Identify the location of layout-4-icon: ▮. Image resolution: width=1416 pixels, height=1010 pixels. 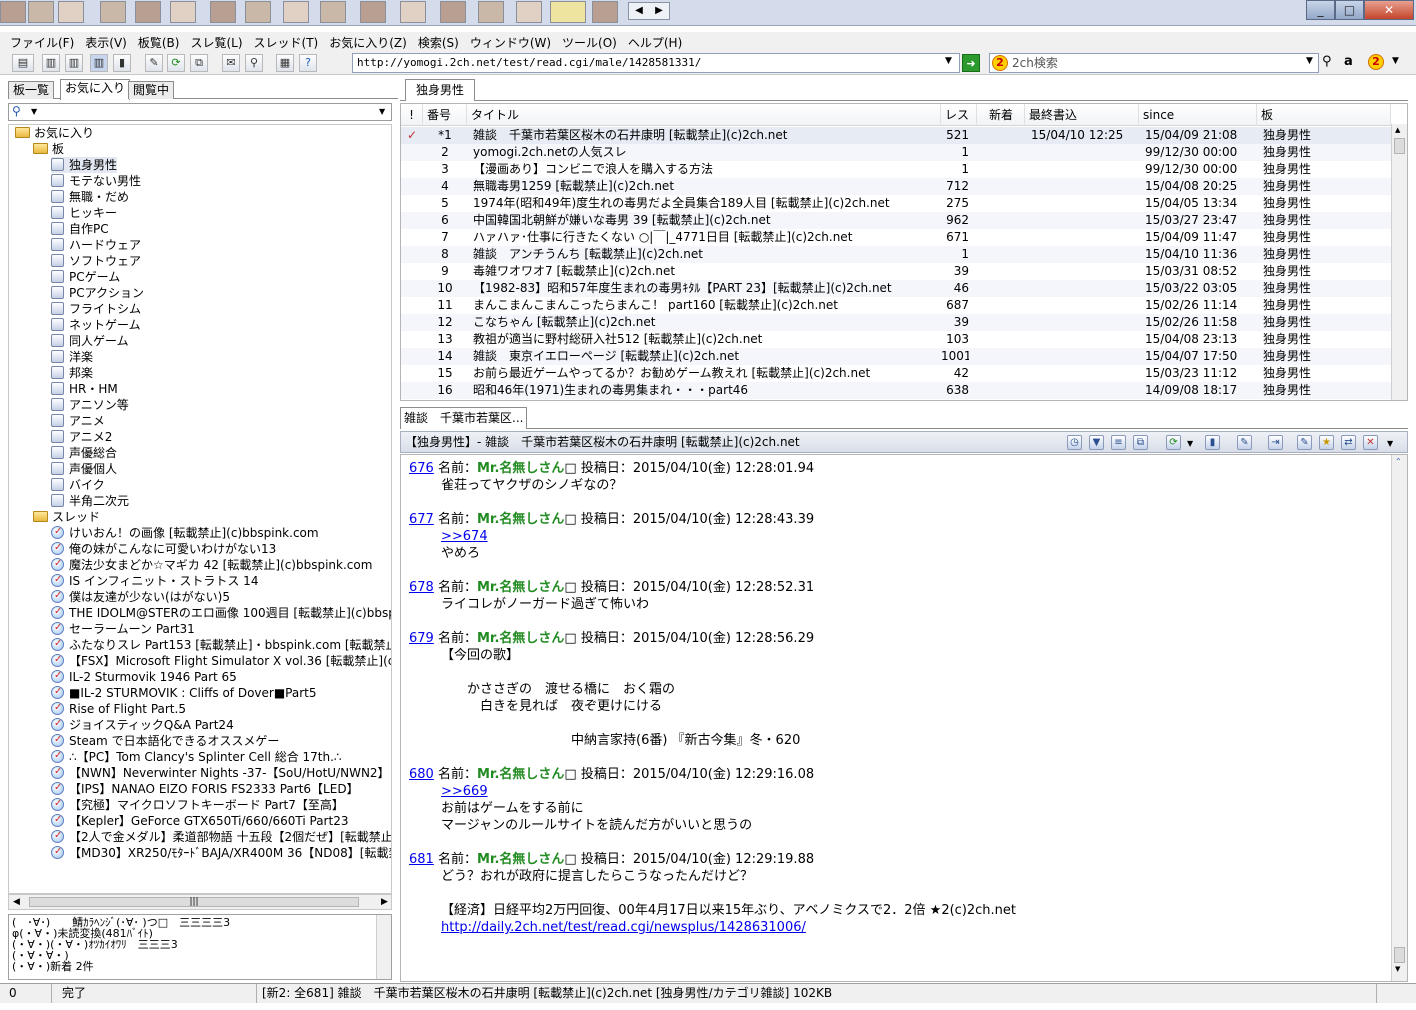
(122, 63).